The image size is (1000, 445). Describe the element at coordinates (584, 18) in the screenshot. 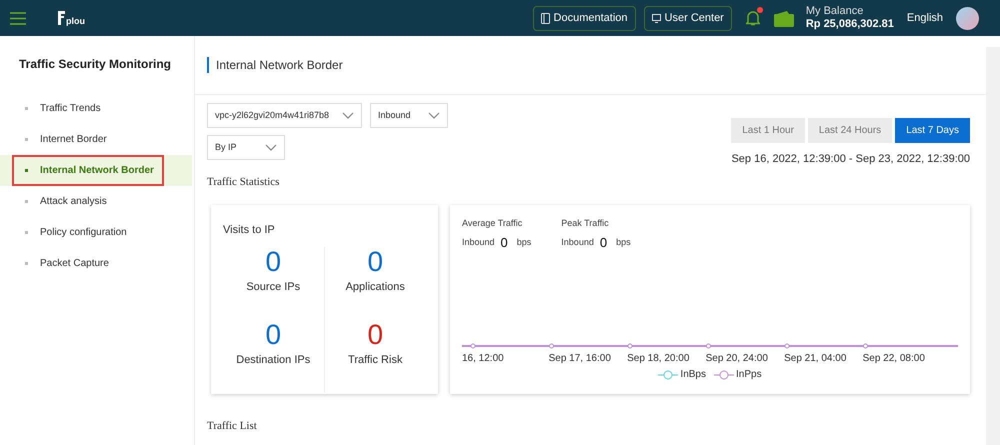

I see `documentation-button: Documentation` at that location.